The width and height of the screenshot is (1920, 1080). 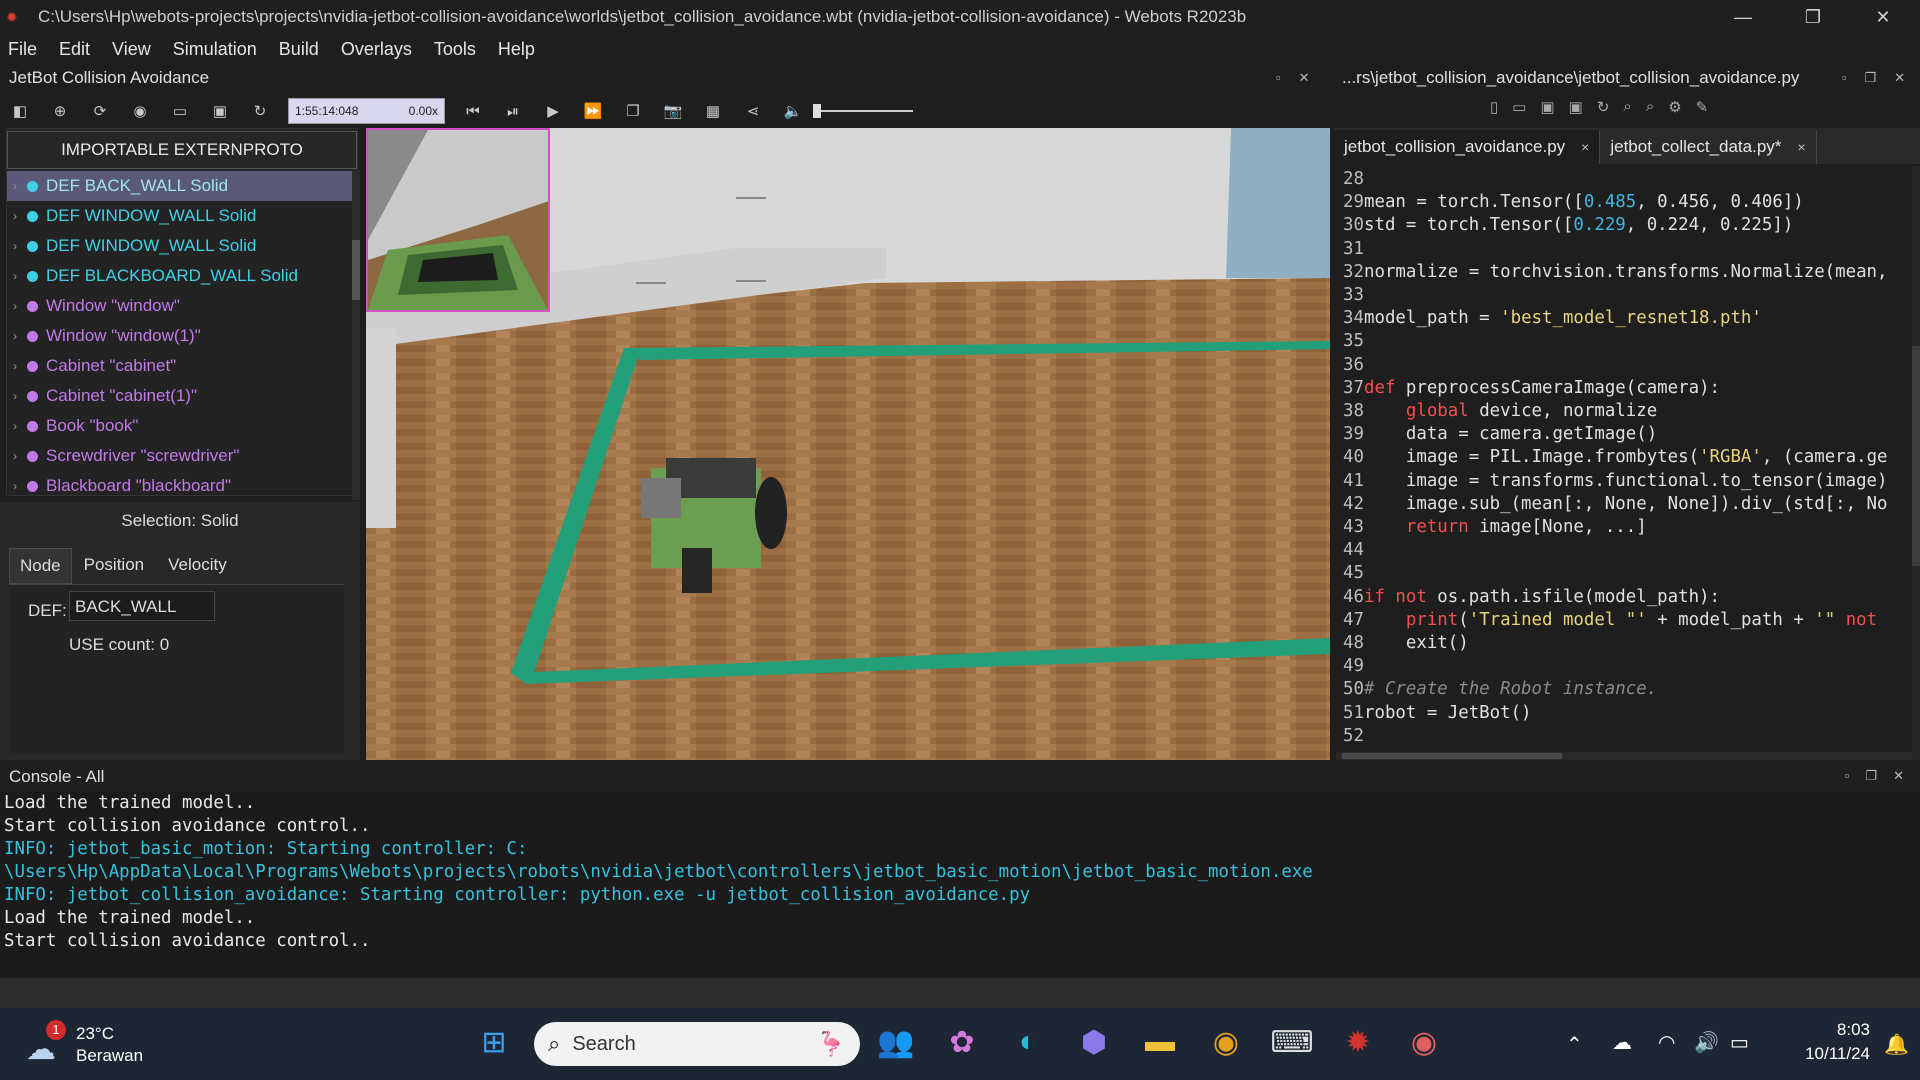 What do you see at coordinates (896, 1042) in the screenshot?
I see `teams-icon: 👥` at bounding box center [896, 1042].